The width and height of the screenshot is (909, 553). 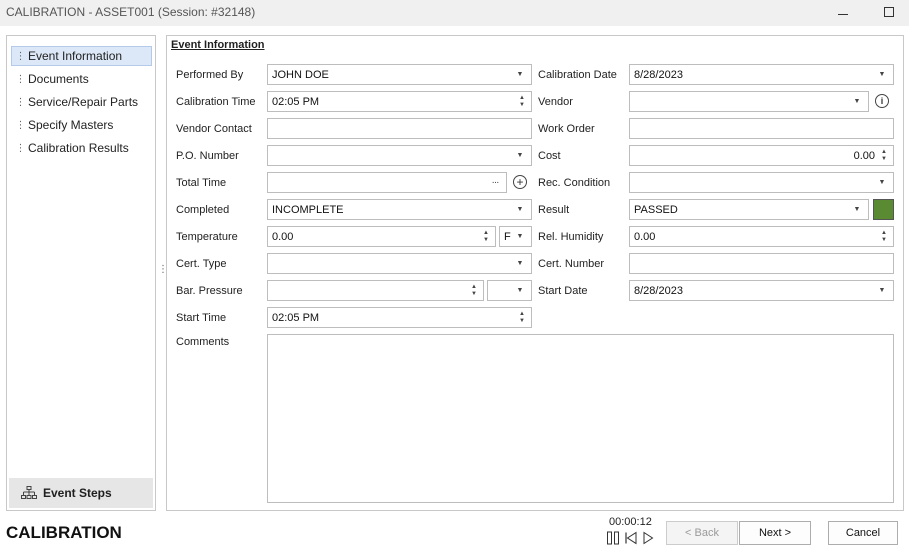 I want to click on completed-select: INCOMPLETE ▼, so click(x=399, y=209).